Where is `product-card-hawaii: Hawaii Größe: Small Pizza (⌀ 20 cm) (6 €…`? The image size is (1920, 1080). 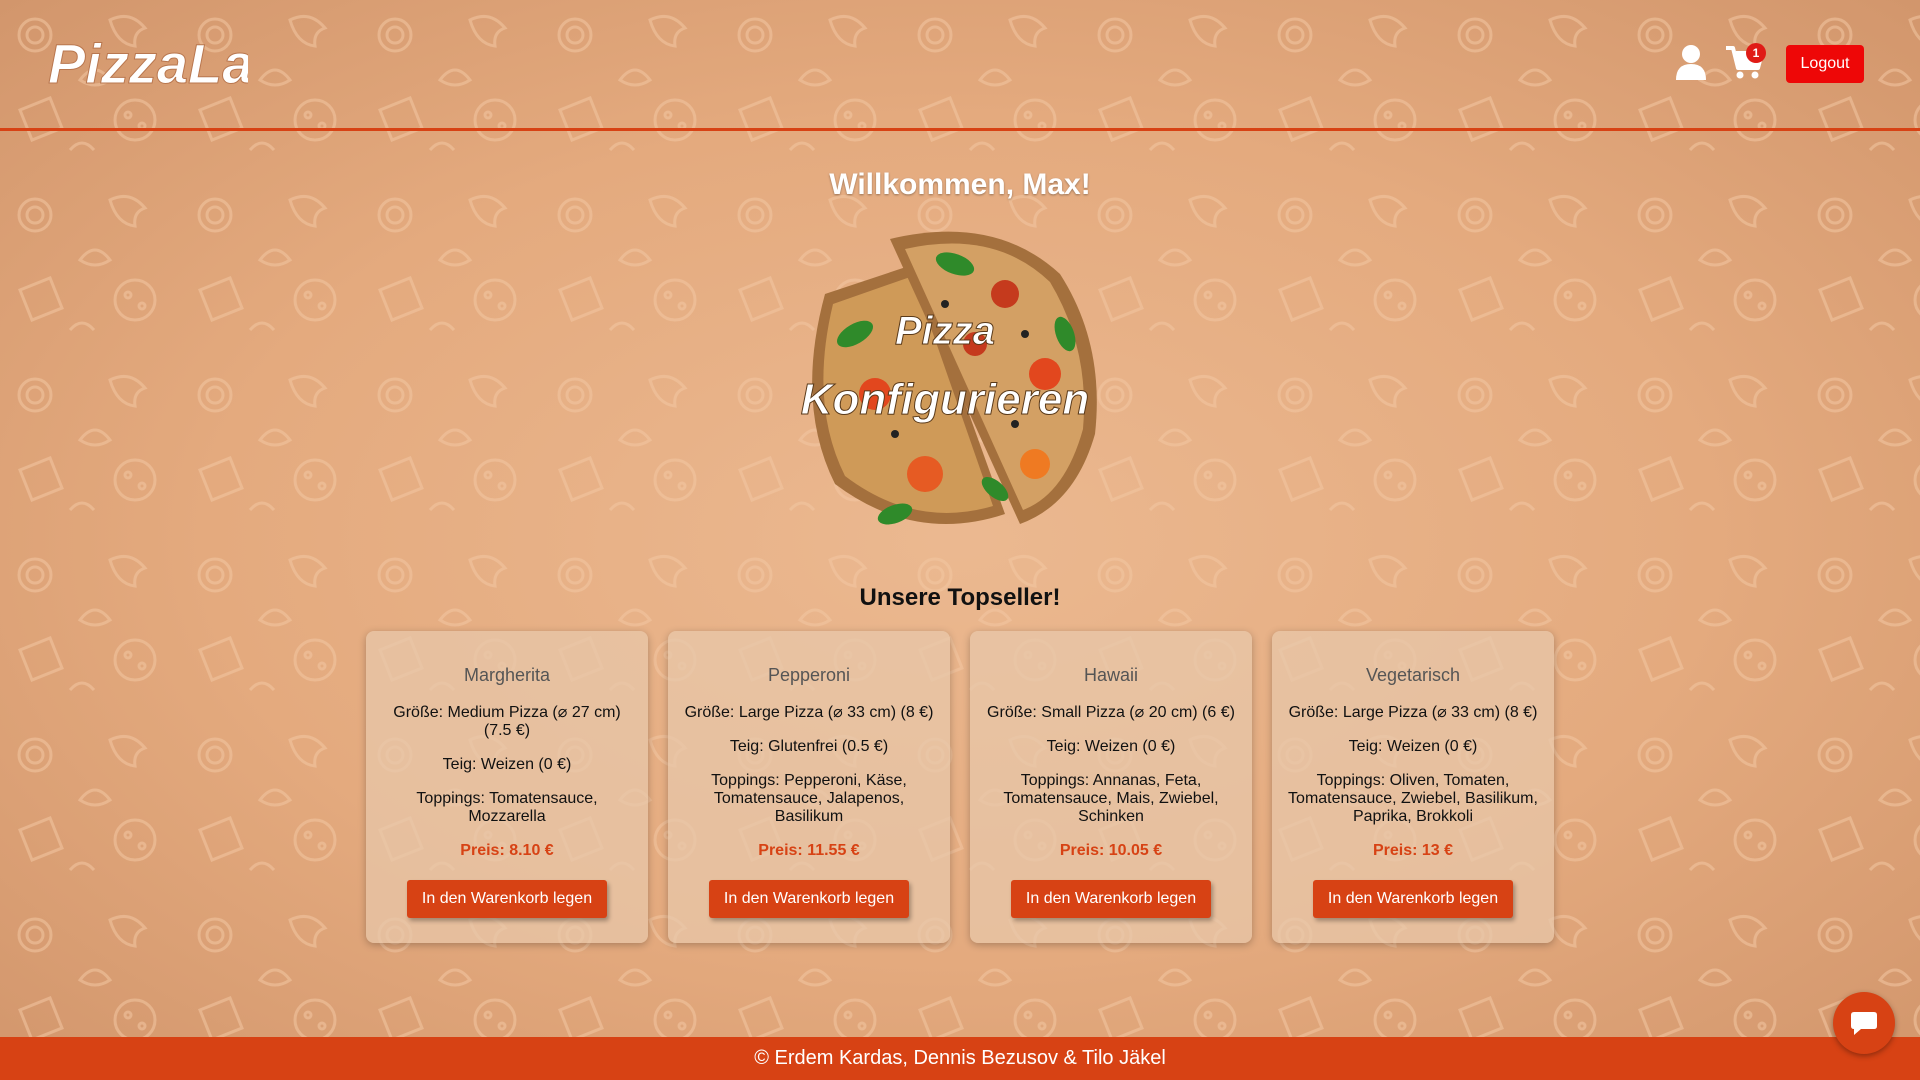 product-card-hawaii: Hawaii Größe: Small Pizza (⌀ 20 cm) (6 €… is located at coordinates (1111, 787).